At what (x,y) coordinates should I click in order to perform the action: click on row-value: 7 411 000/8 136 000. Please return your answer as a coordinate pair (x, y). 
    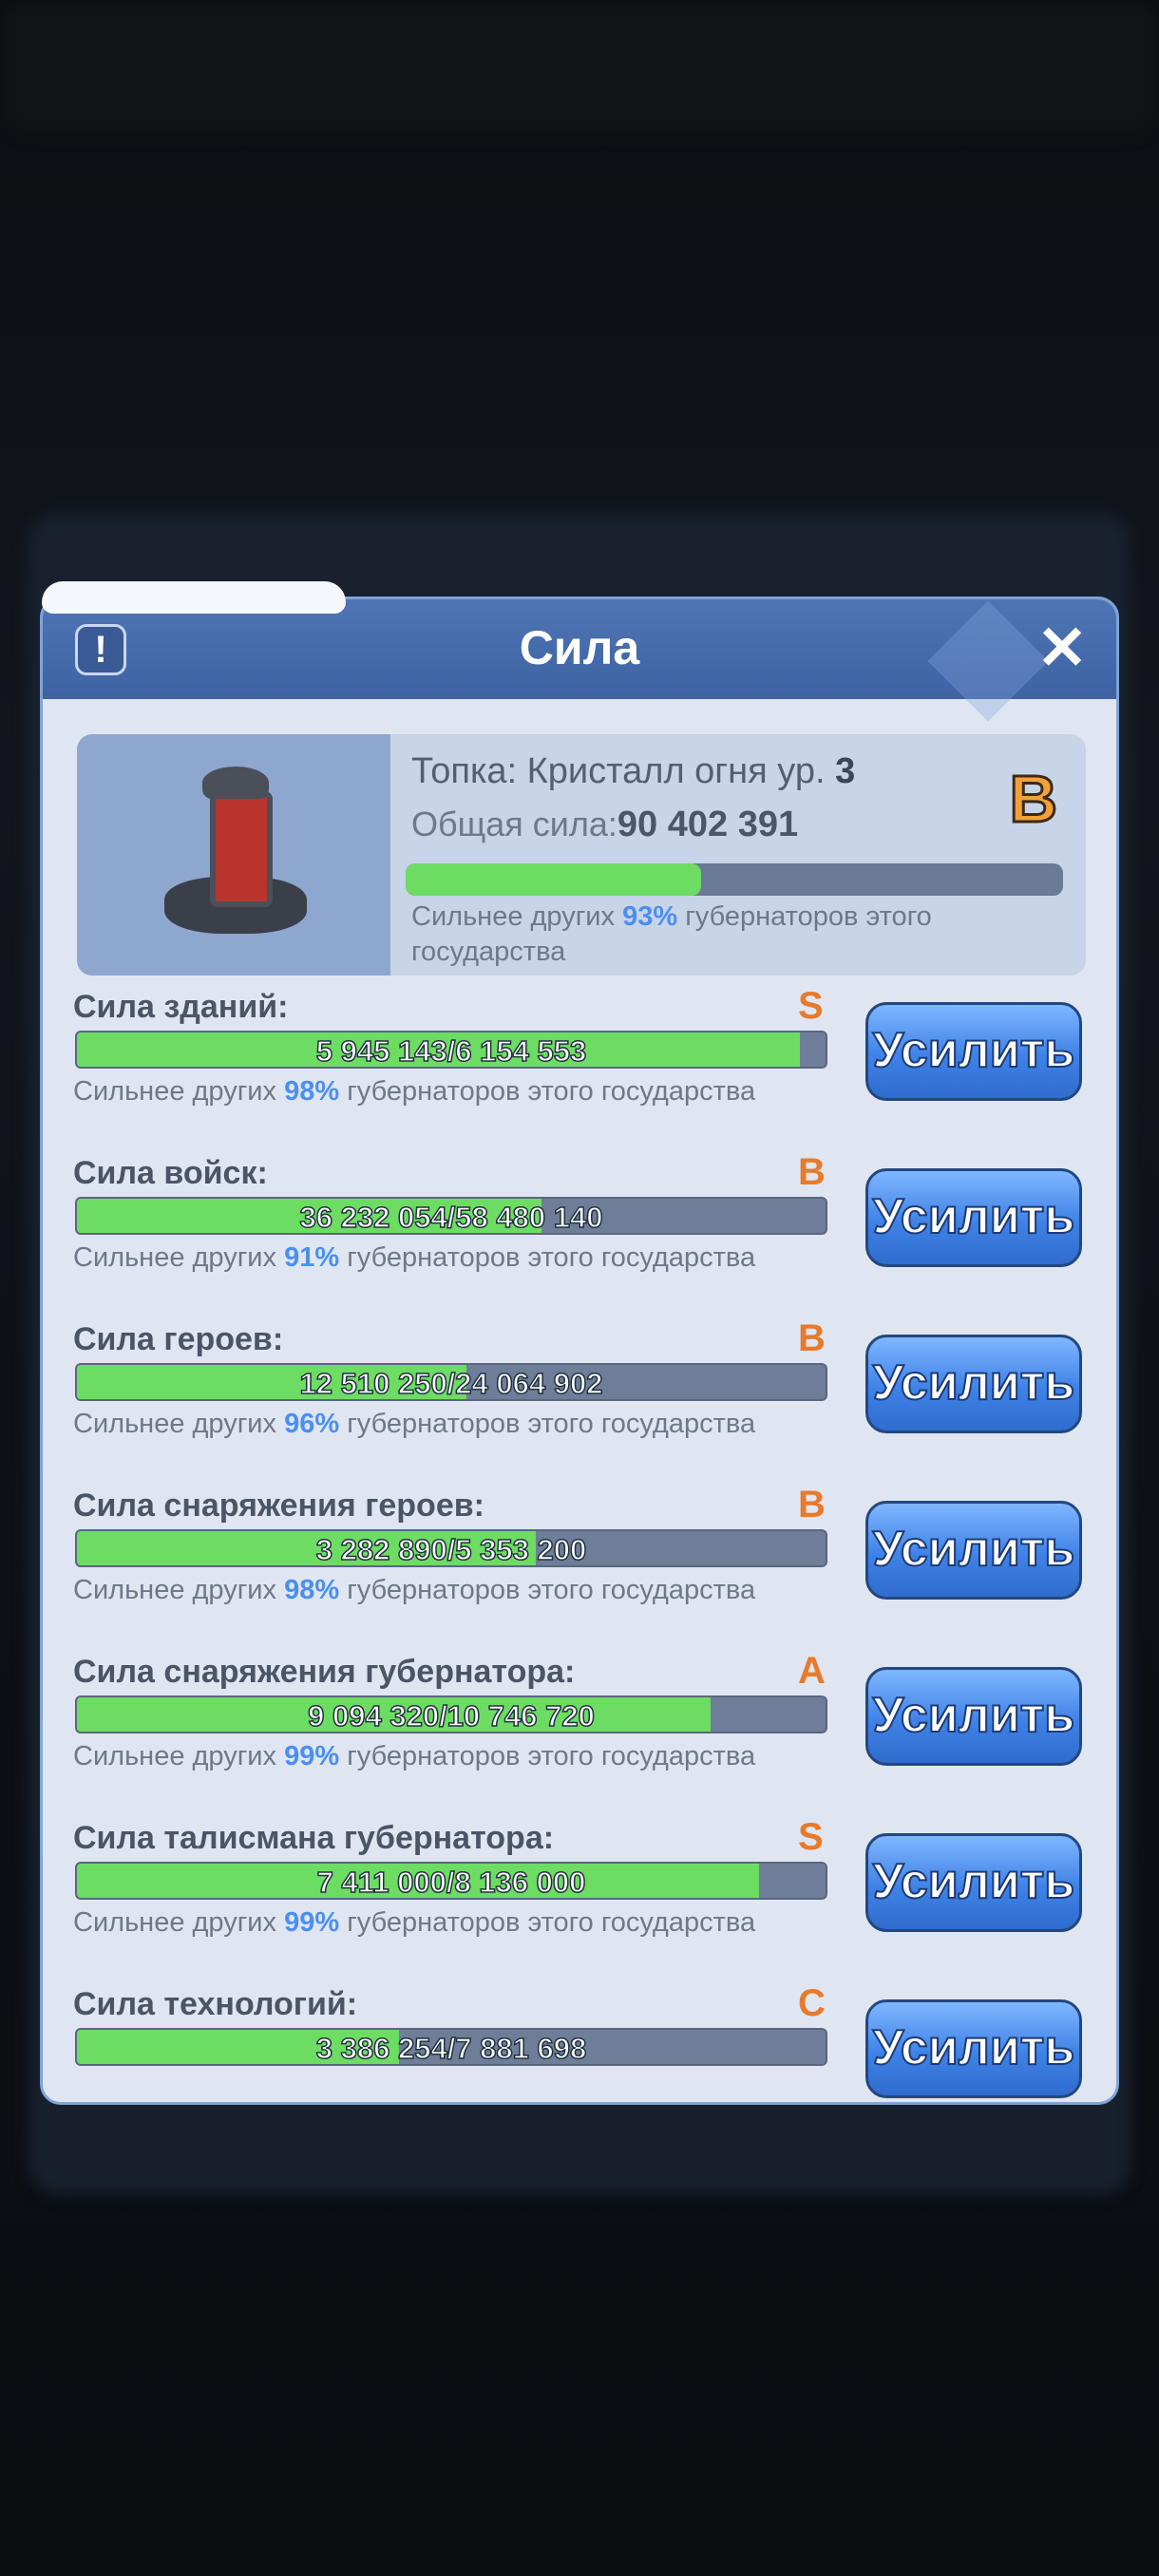
    Looking at the image, I should click on (451, 1882).